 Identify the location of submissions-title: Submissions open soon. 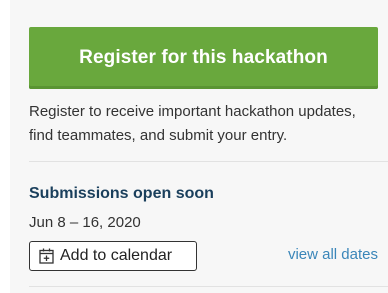
(121, 193).